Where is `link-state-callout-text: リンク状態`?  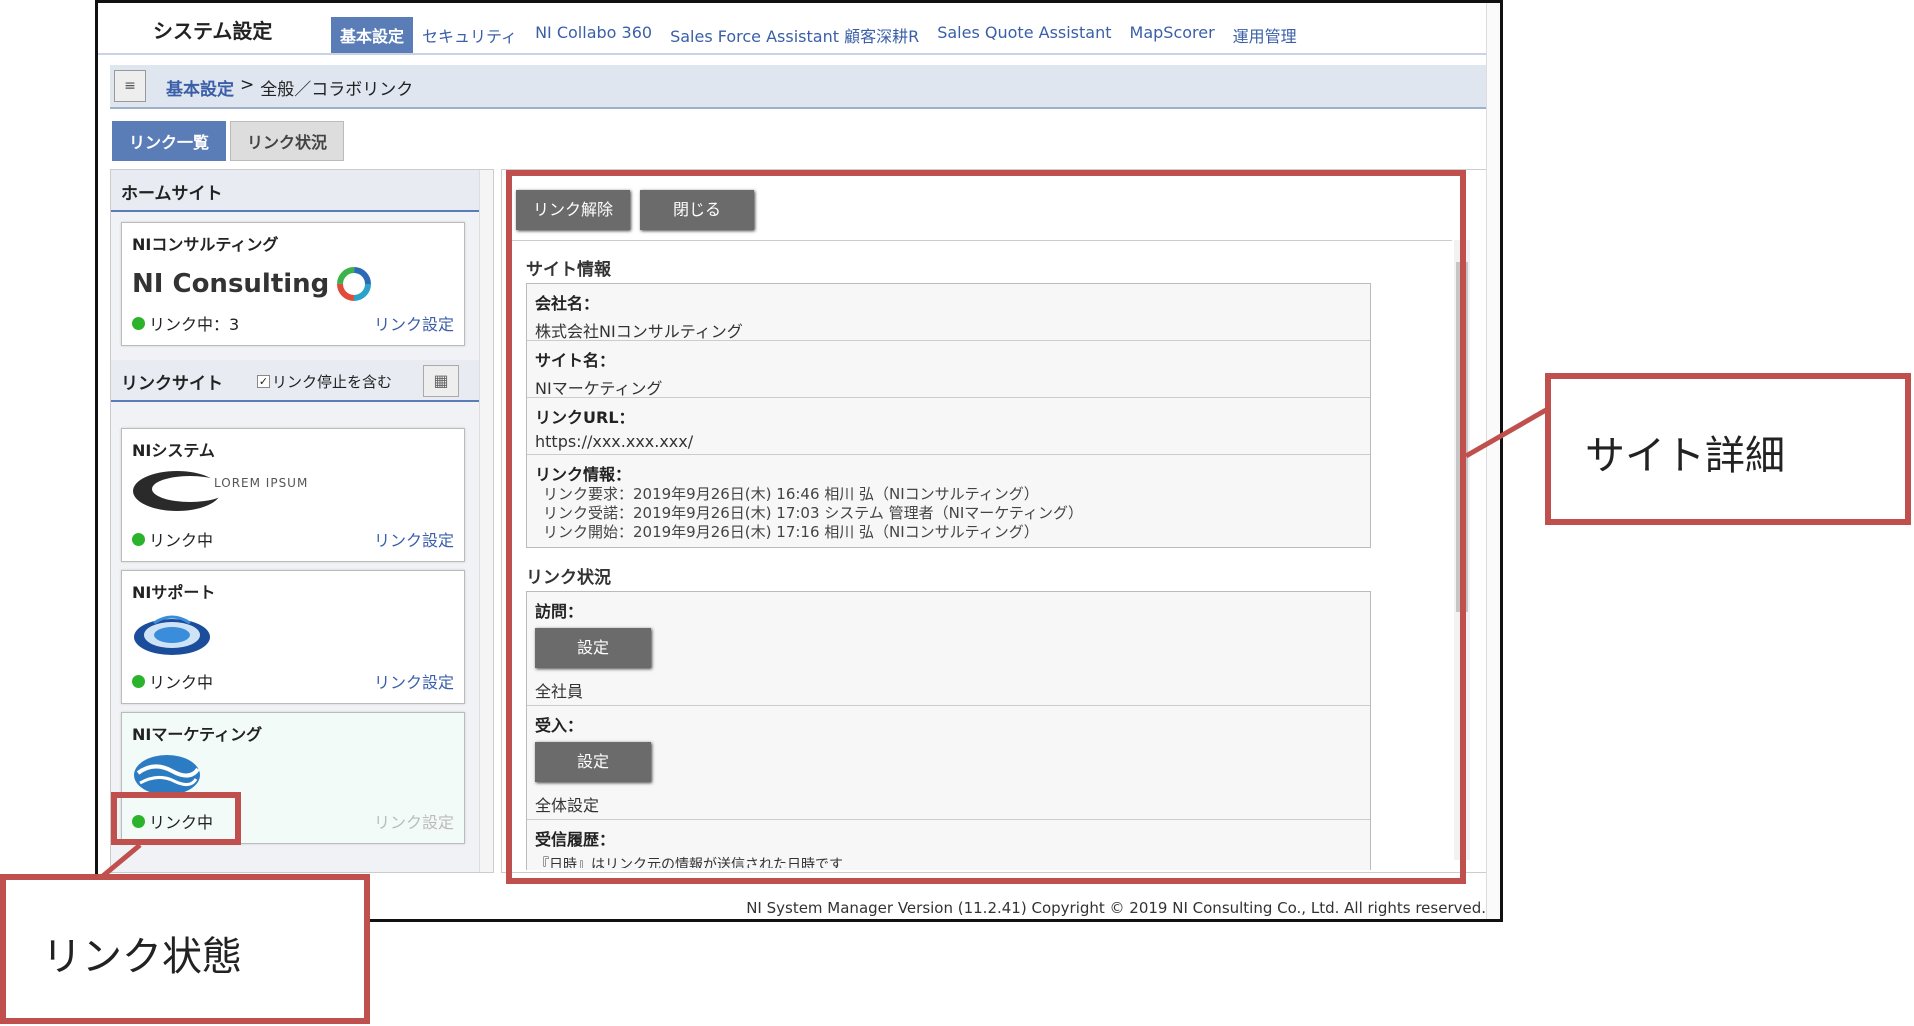
link-state-callout-text: リンク状態 is located at coordinates (142, 957).